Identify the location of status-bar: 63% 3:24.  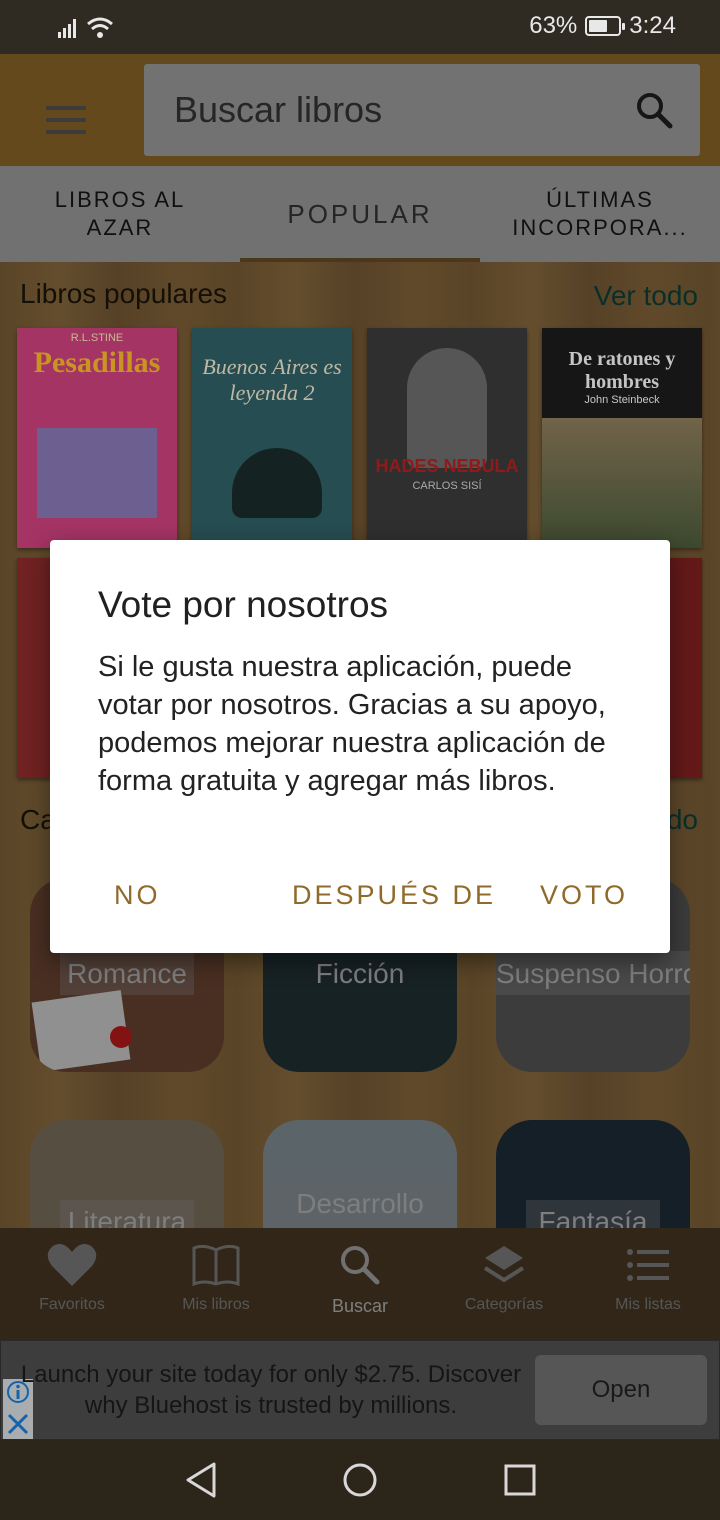
(360, 27).